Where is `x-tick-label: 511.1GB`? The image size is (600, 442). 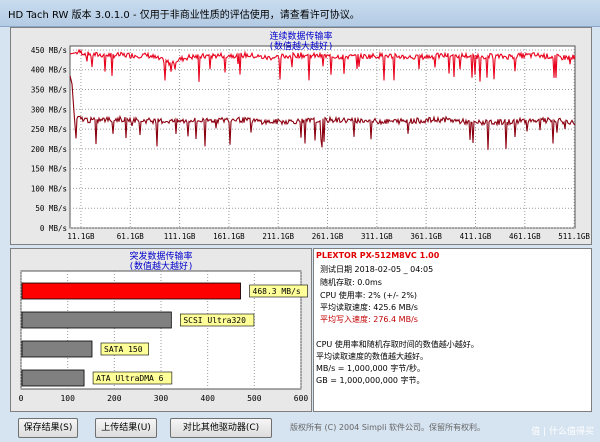 x-tick-label: 511.1GB is located at coordinates (574, 236).